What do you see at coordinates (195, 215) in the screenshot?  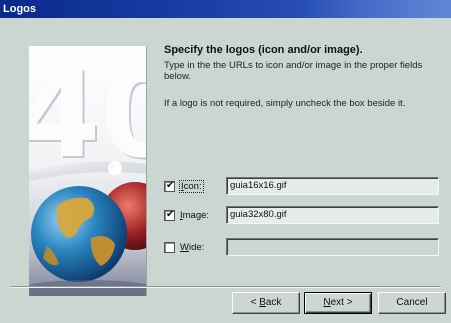 I see `image-label: Image:` at bounding box center [195, 215].